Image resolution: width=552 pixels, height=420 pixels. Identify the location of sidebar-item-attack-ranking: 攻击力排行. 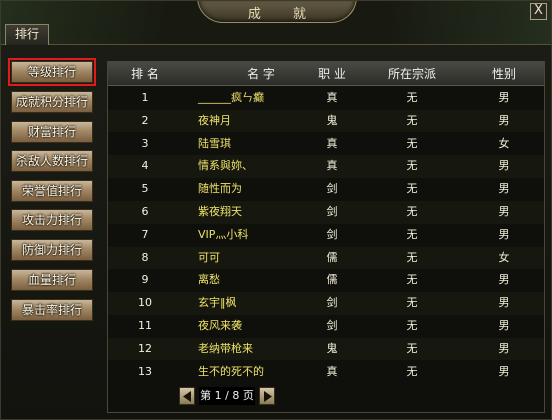
(52, 220).